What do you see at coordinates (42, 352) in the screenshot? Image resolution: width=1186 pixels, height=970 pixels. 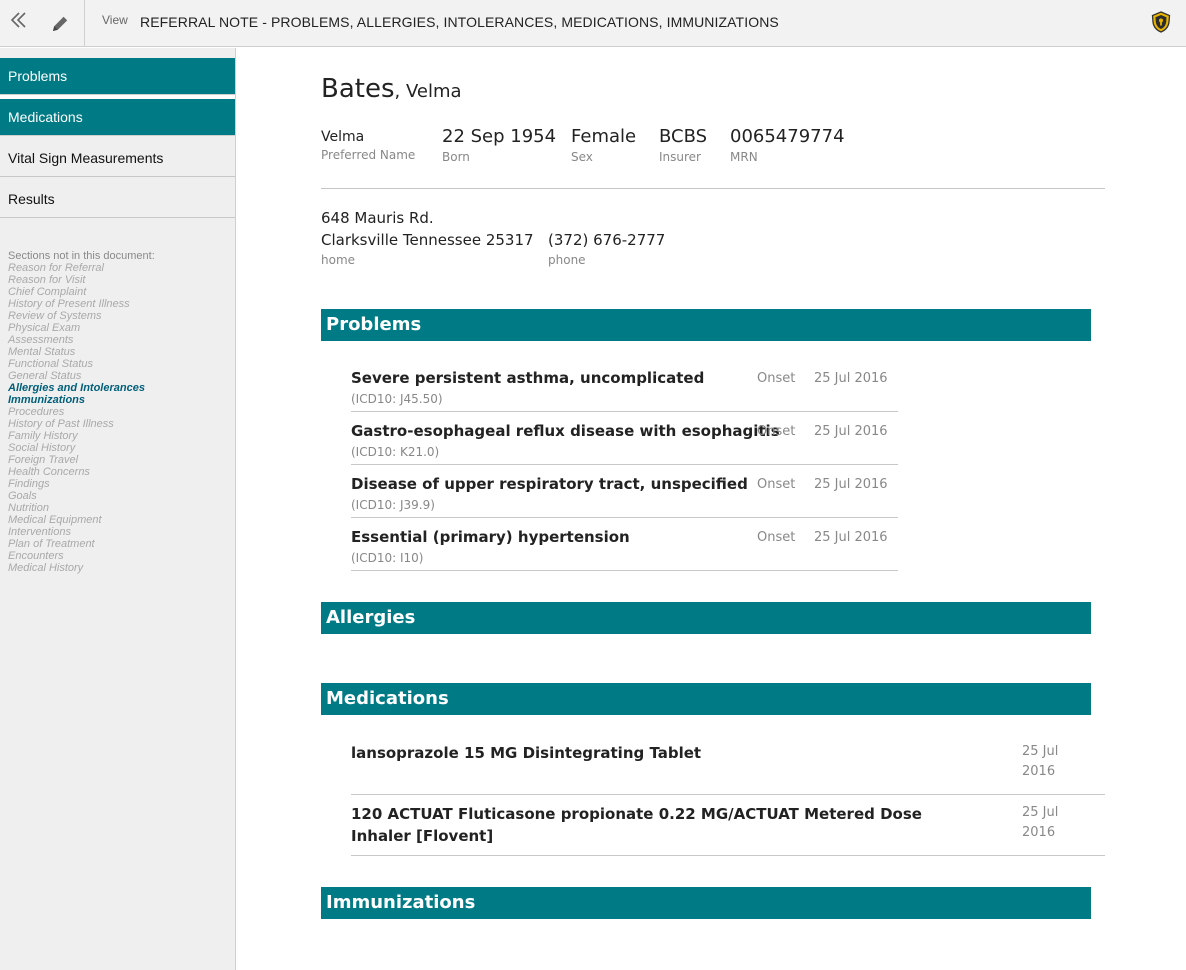 I see `missing-section-item: Mental Status` at bounding box center [42, 352].